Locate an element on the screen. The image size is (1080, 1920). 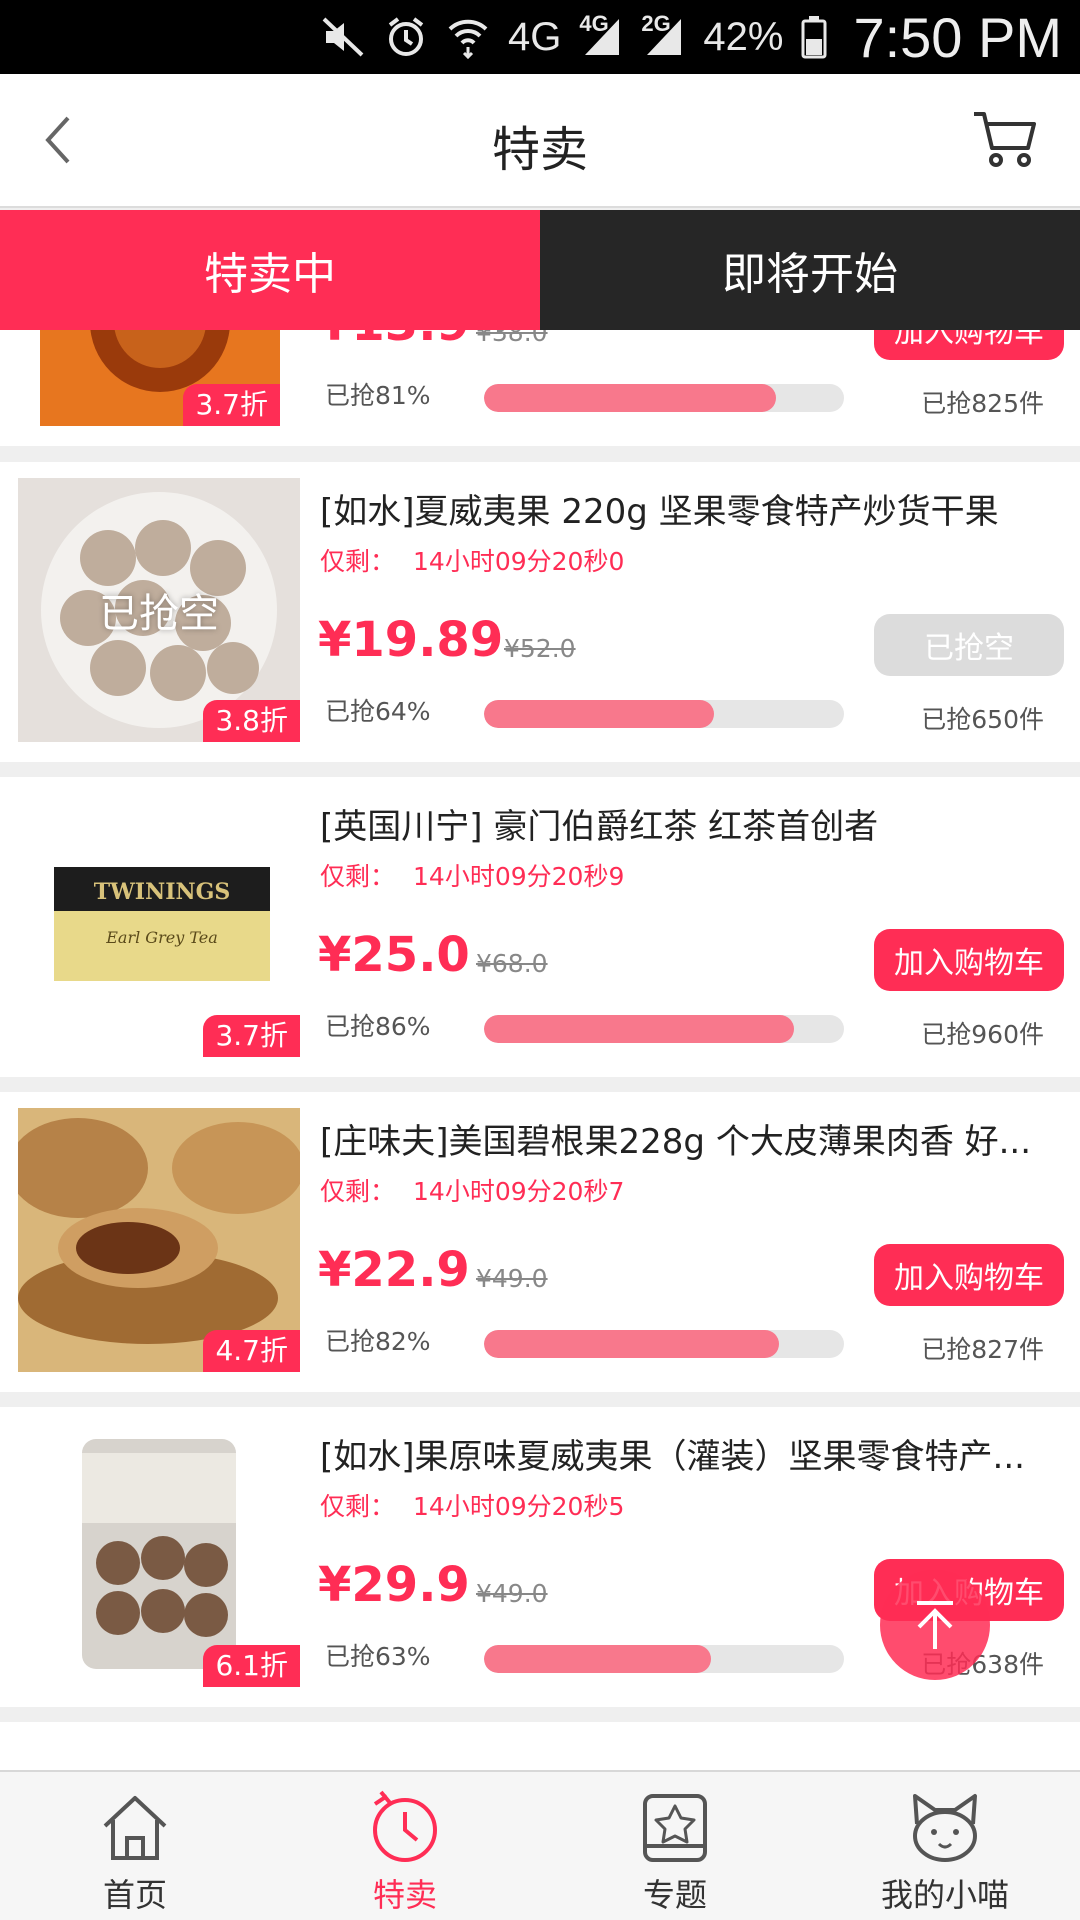
network-type: 4G is located at coordinates (535, 36).